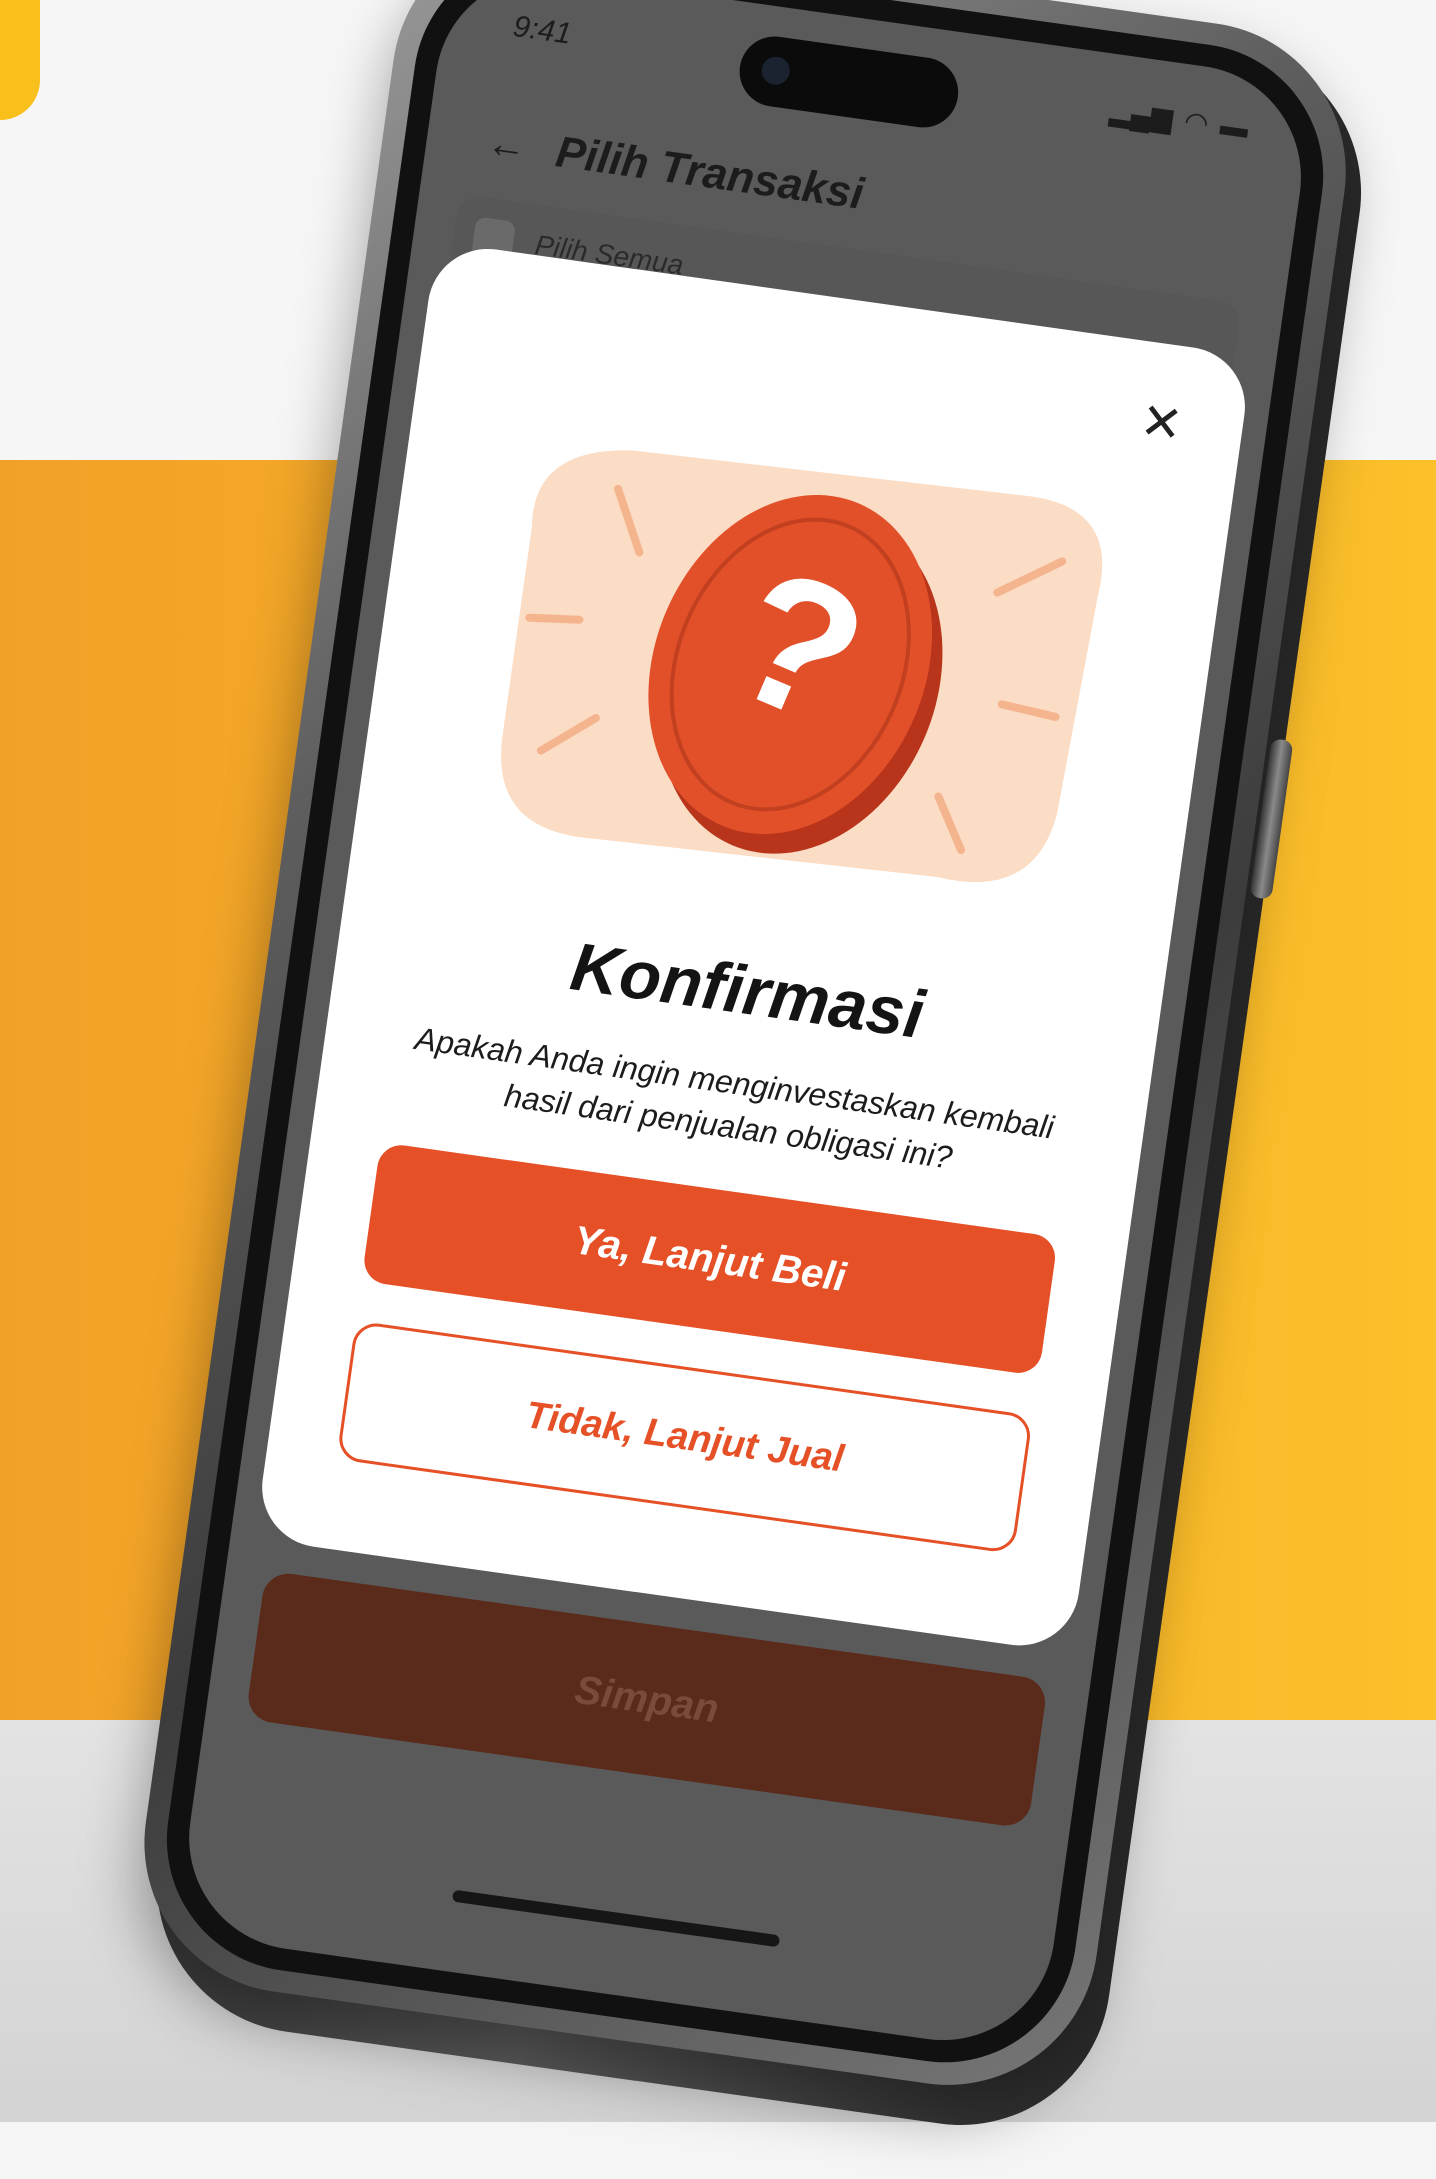 Image resolution: width=1436 pixels, height=2179 pixels. I want to click on question-coin-icon: ?, so click(802, 666).